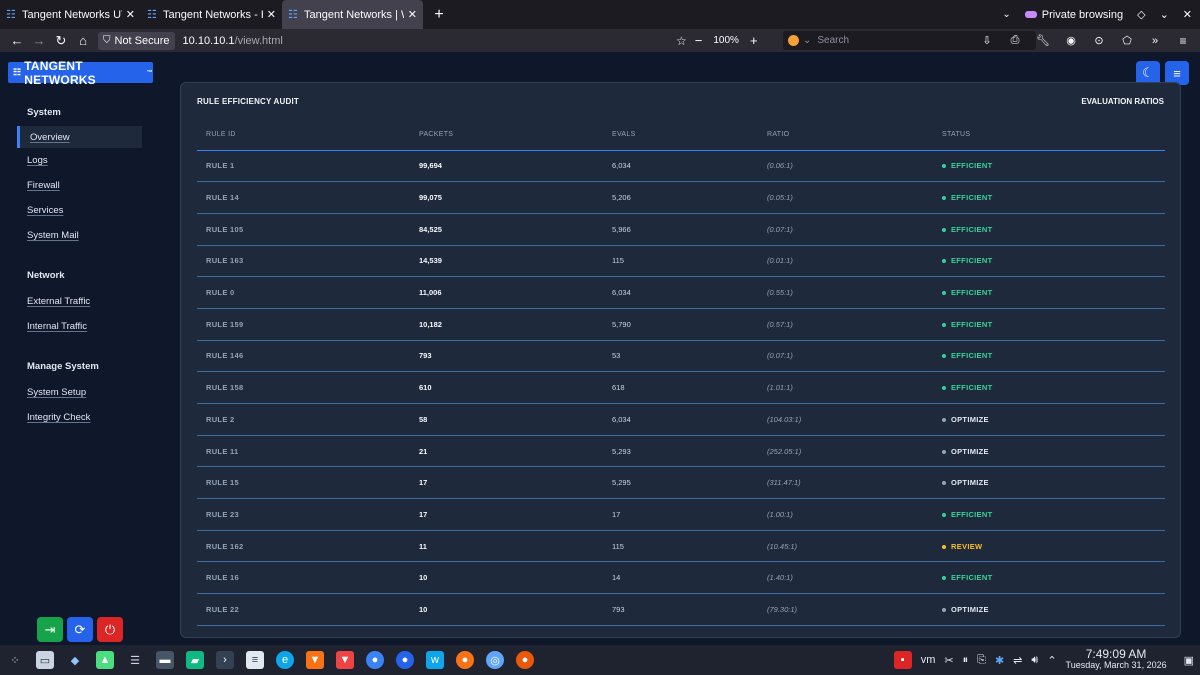 The height and width of the screenshot is (675, 1200). Describe the element at coordinates (525, 660) in the screenshot. I see `librewolf-icon: ●` at that location.